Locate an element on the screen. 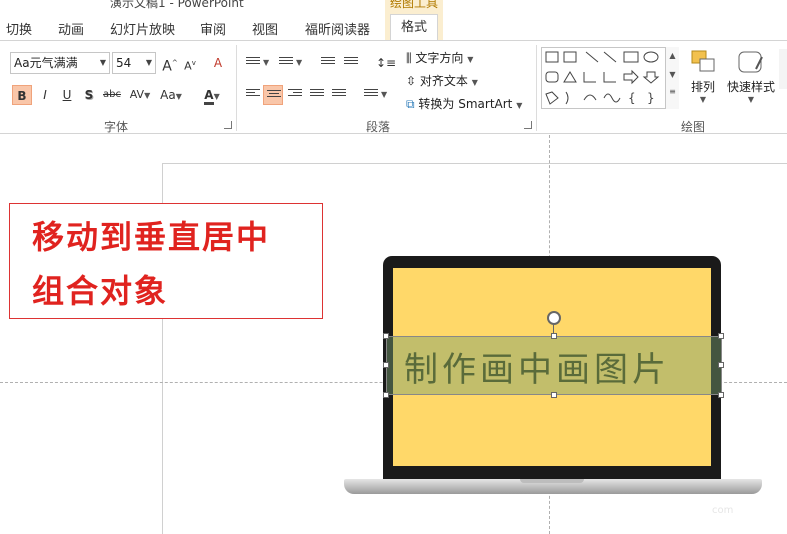 This screenshot has width=787, height=534. arrange-icon is located at coordinates (703, 61).